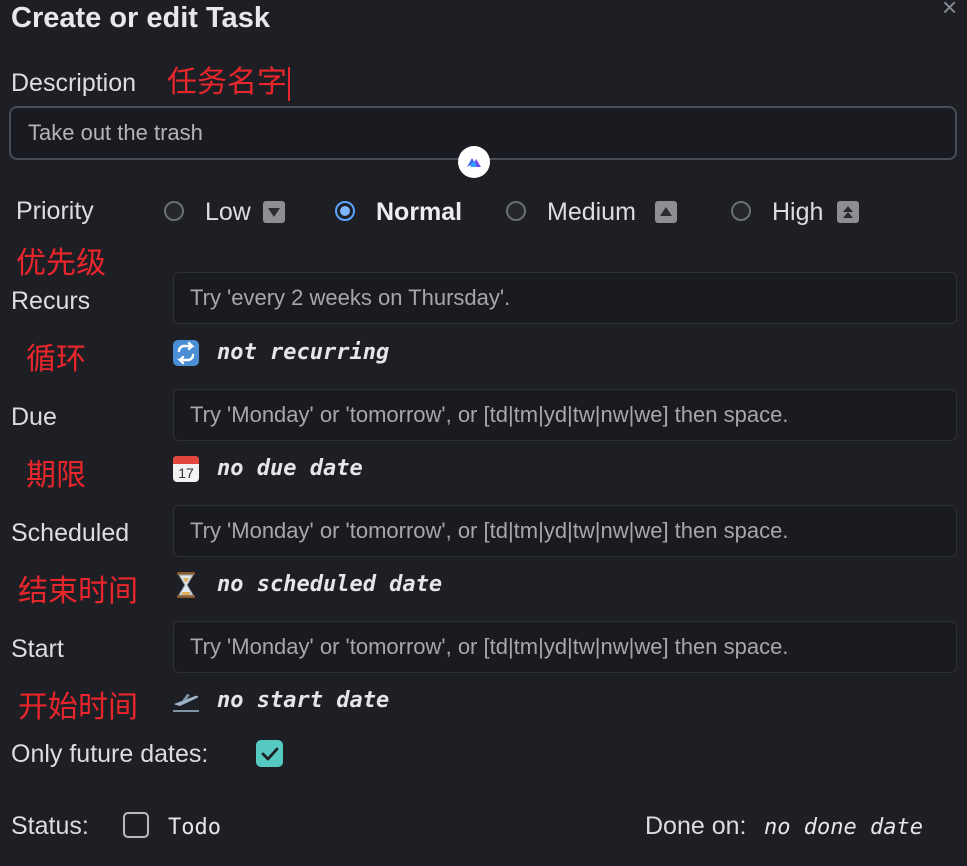 Image resolution: width=967 pixels, height=866 pixels. I want to click on status-label: Status:, so click(50, 826).